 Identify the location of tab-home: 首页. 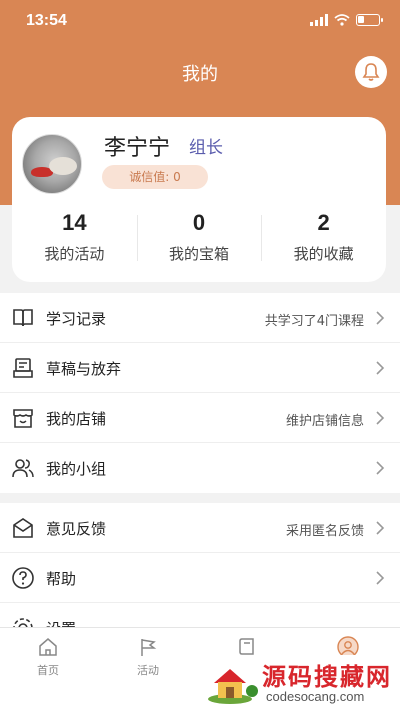
(48, 657).